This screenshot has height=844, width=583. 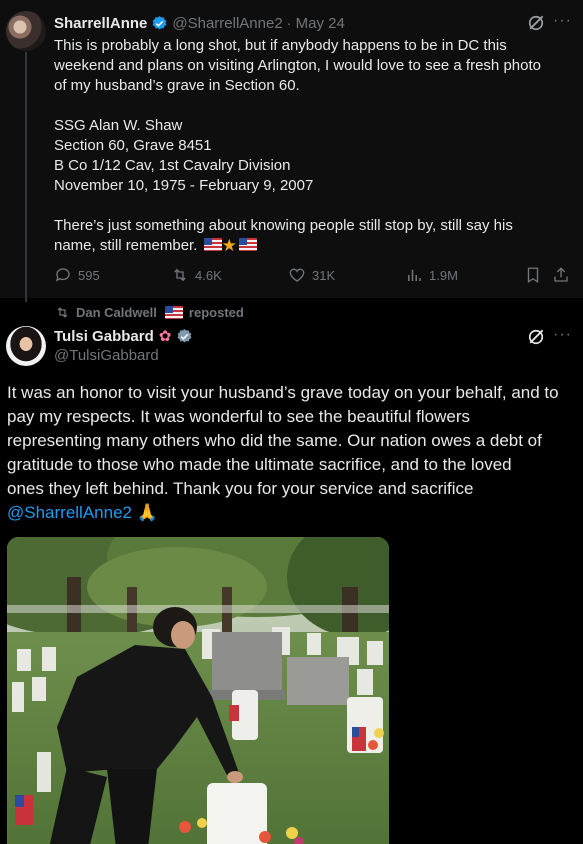 I want to click on reply-button: 595, so click(x=77, y=275).